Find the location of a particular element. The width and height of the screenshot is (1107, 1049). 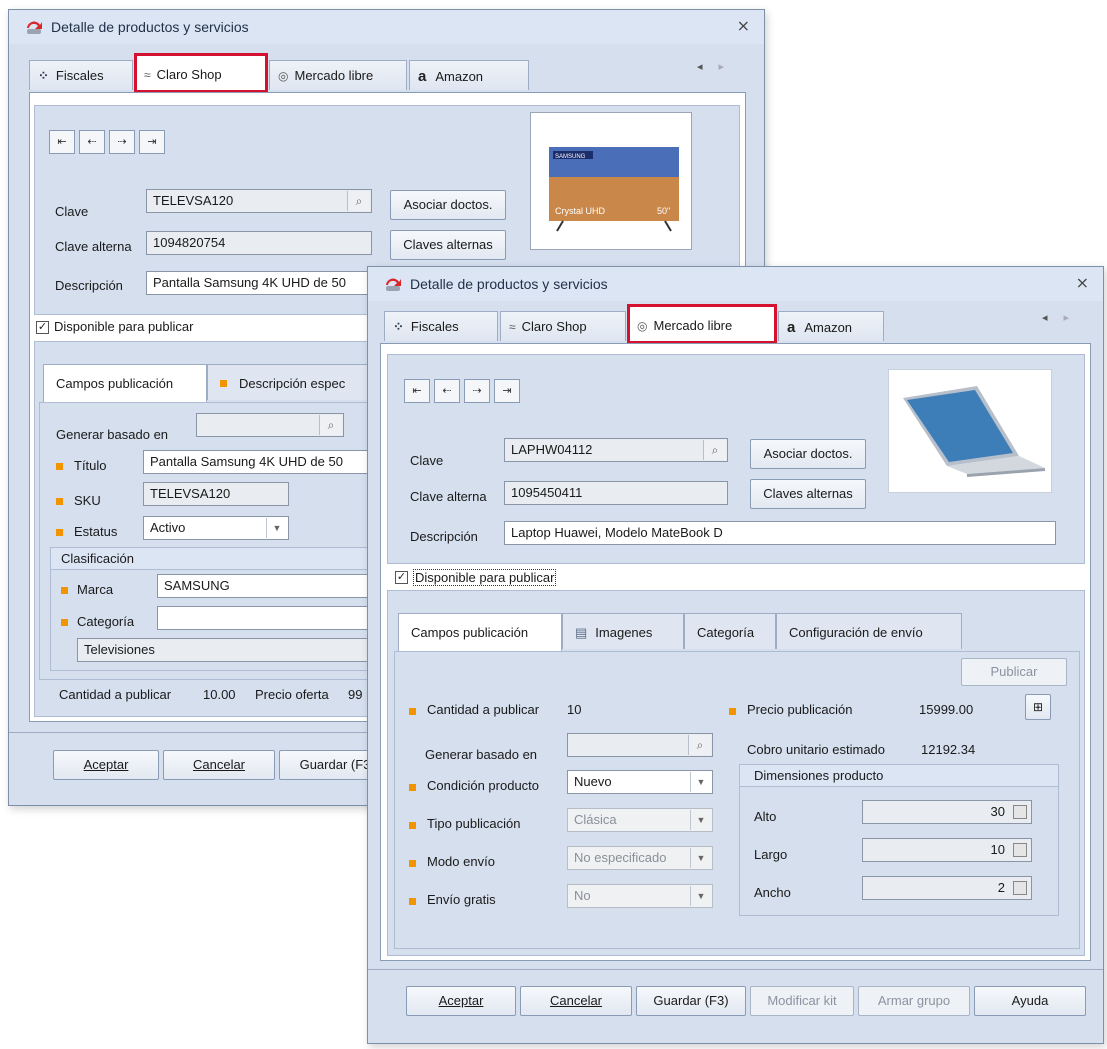

descripcion-field: Pantalla Samsung 4K UHD de 50 is located at coordinates (259, 283).